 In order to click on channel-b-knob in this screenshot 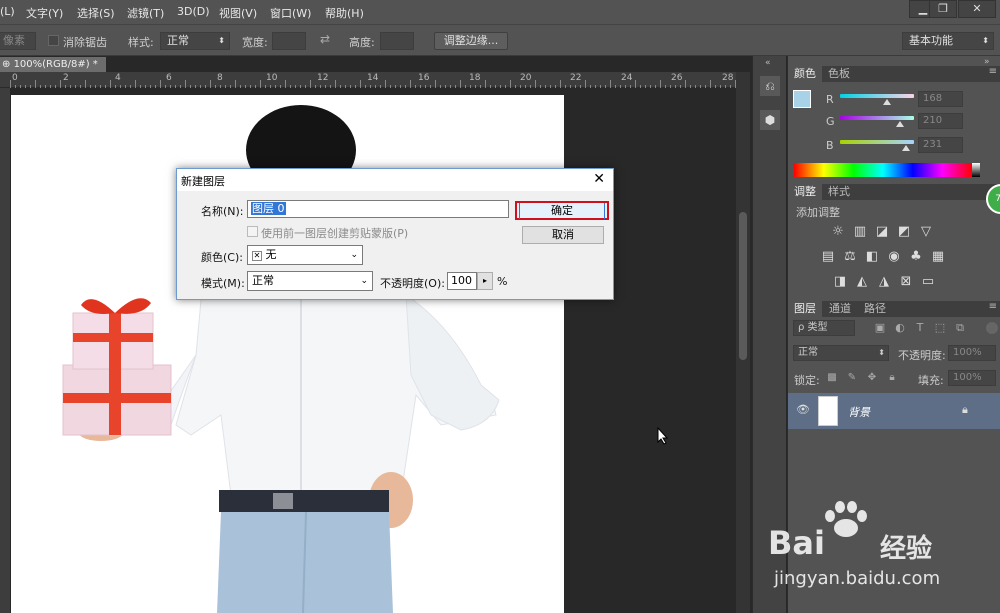, I will do `click(906, 148)`.